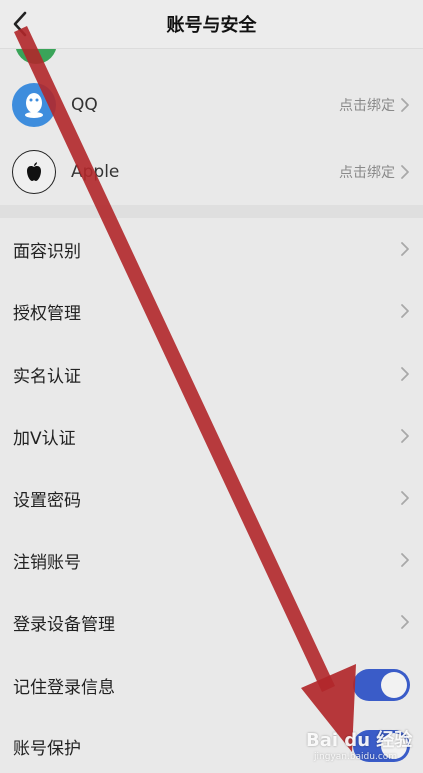 The image size is (423, 773). What do you see at coordinates (211, 249) in the screenshot?
I see `settings-item-face-id: 面容识别` at bounding box center [211, 249].